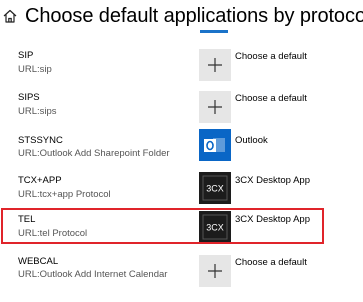 The image size is (363, 302). What do you see at coordinates (29, 97) in the screenshot?
I see `protocol-name: SIPS` at bounding box center [29, 97].